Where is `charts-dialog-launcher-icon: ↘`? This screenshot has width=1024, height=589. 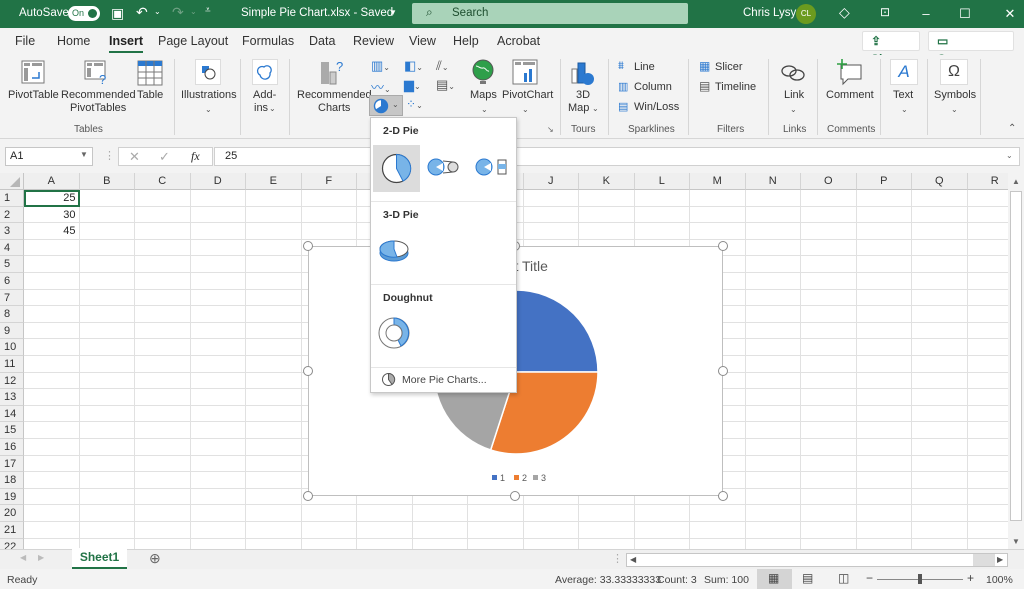 charts-dialog-launcher-icon: ↘ is located at coordinates (550, 129).